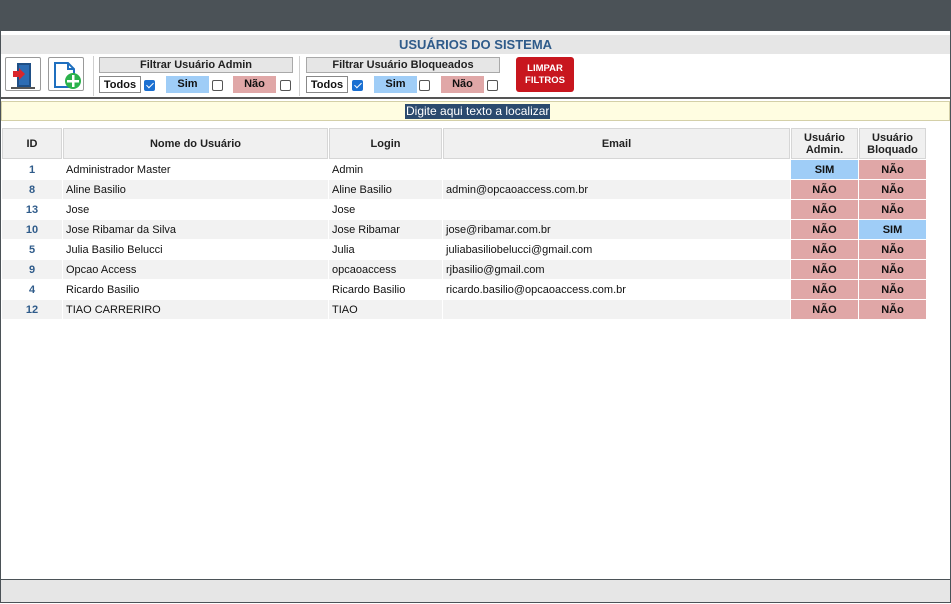 The width and height of the screenshot is (951, 604). What do you see at coordinates (385, 229) in the screenshot?
I see `cell-login: Jose Ribamar` at bounding box center [385, 229].